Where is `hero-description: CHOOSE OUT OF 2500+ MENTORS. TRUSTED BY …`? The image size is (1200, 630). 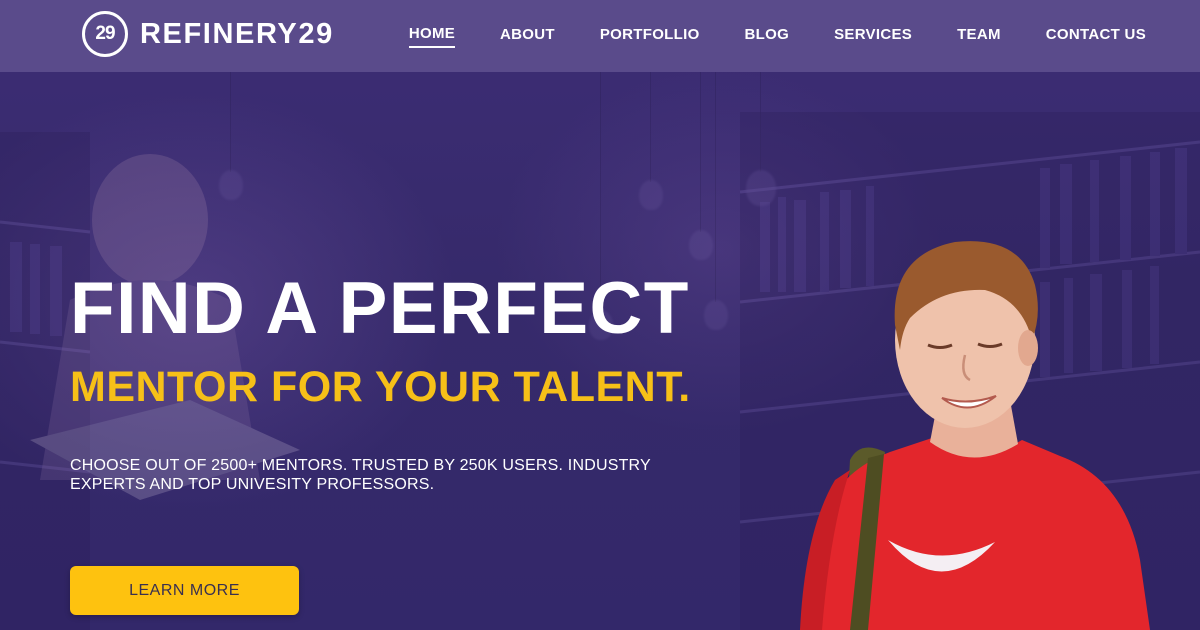 hero-description: CHOOSE OUT OF 2500+ MENTORS. TRUSTED BY … is located at coordinates (360, 475).